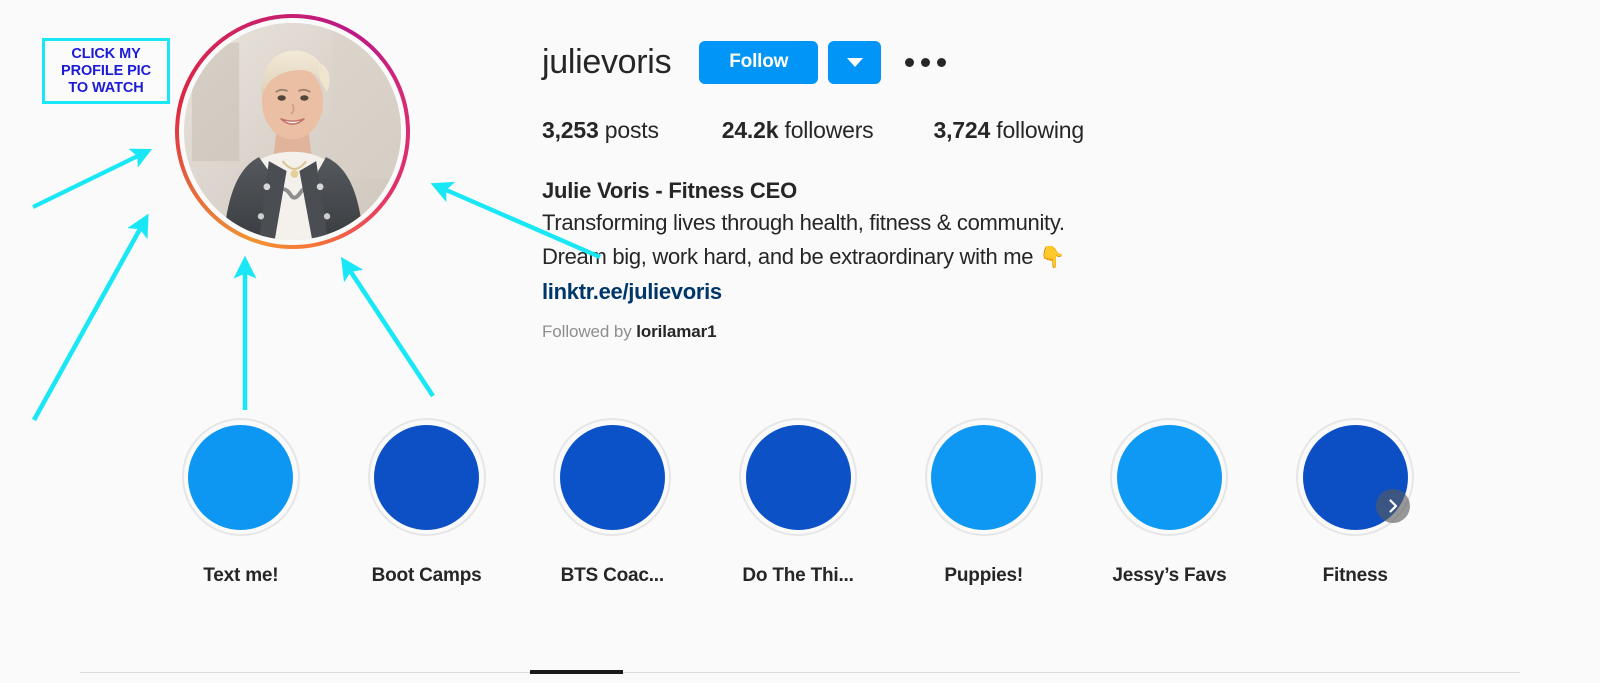 This screenshot has width=1600, height=683. I want to click on annotation-callout-box: CLICK MY PROFILE PIC TO WATCH, so click(106, 71).